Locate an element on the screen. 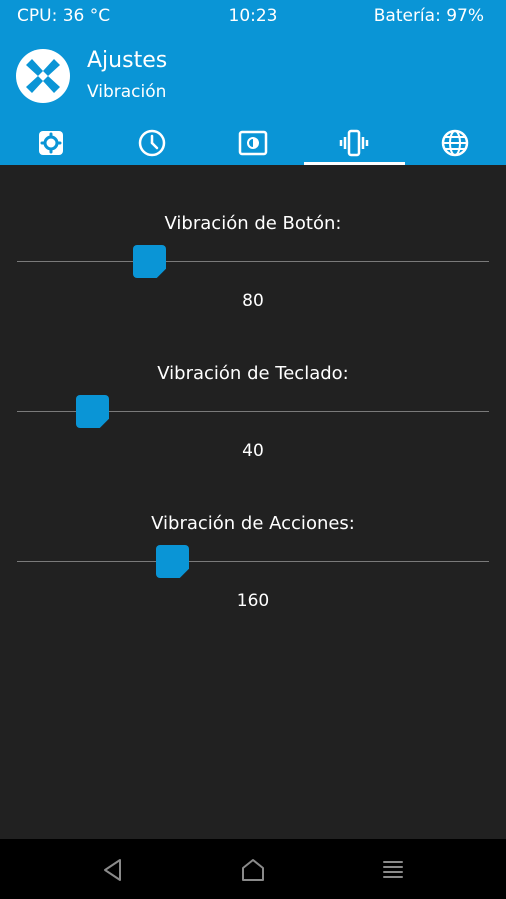 Image resolution: width=506 pixels, height=899 pixels. tab-general is located at coordinates (50, 143).